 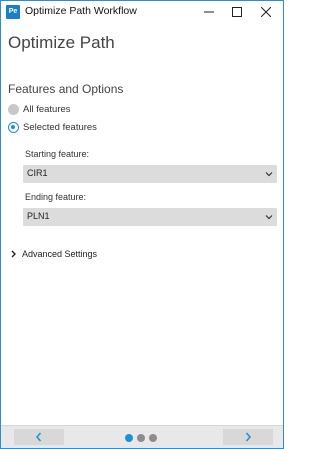 What do you see at coordinates (56, 197) in the screenshot?
I see `ending-feature-label: Ending feature:` at bounding box center [56, 197].